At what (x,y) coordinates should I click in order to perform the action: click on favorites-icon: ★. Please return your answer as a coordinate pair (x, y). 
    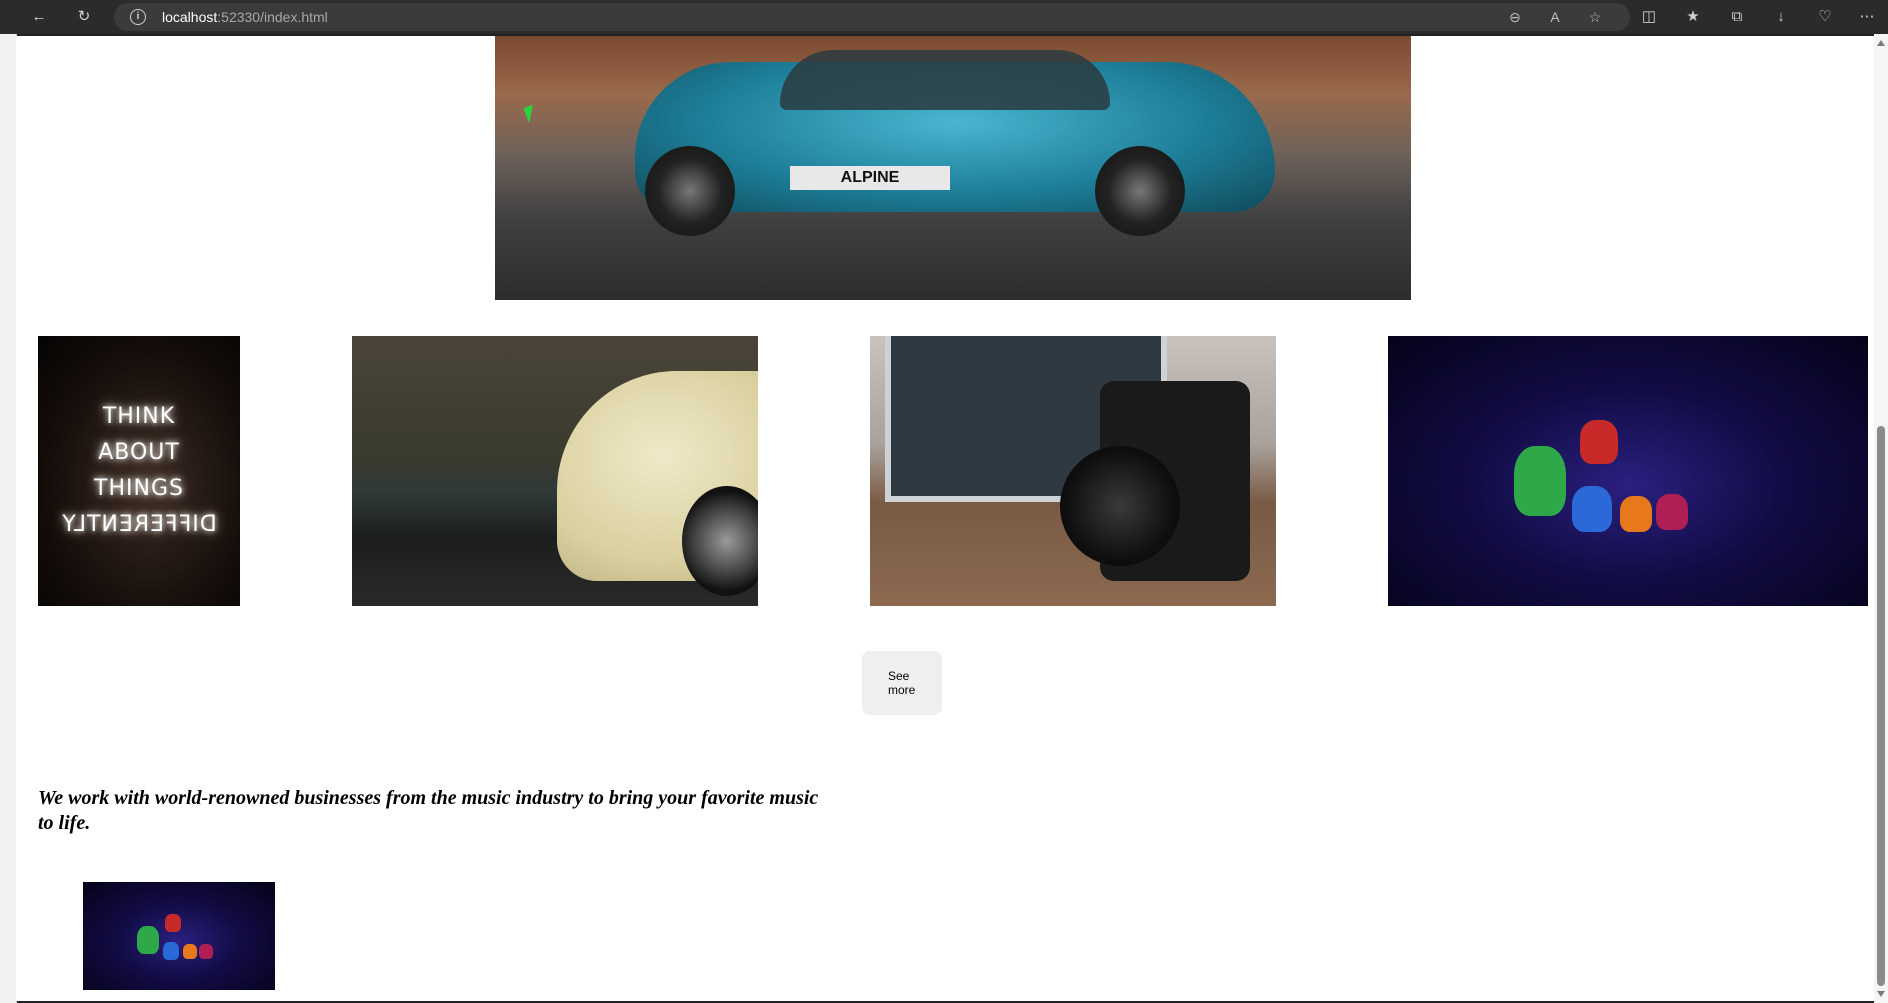
    Looking at the image, I should click on (1693, 17).